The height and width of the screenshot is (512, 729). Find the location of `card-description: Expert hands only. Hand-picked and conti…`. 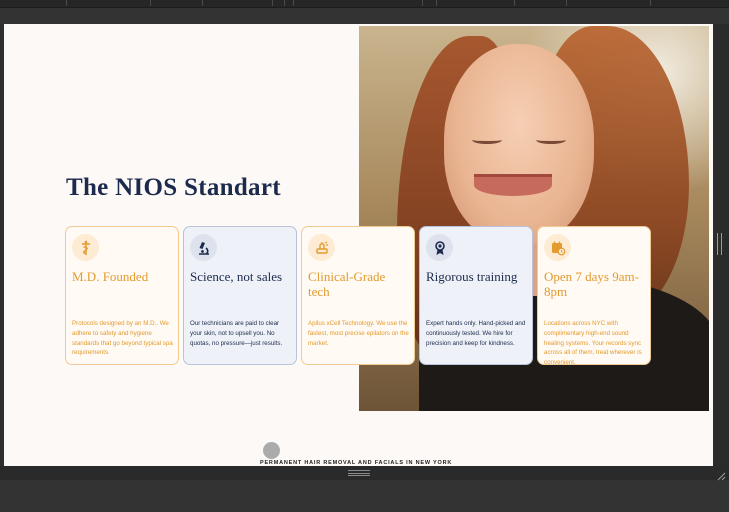

card-description: Expert hands only. Hand-picked and conti… is located at coordinates (476, 333).